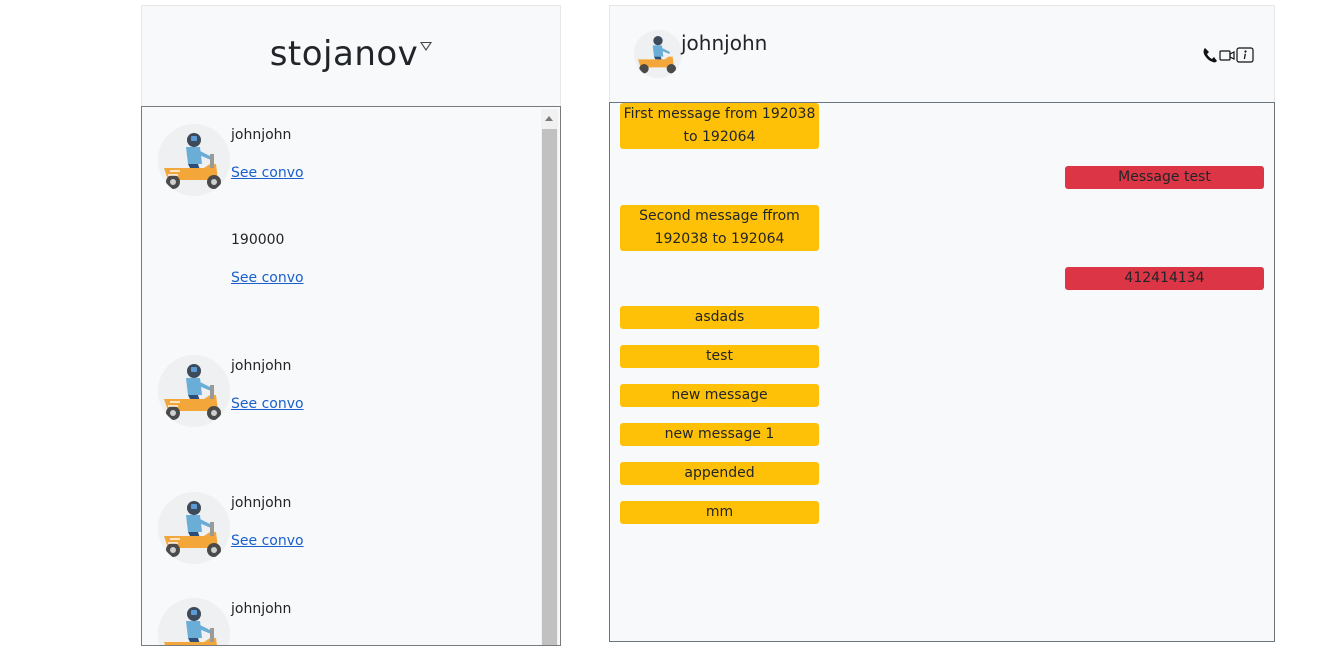 The height and width of the screenshot is (646, 1328). I want to click on scroll-up-arrow-icon, so click(549, 119).